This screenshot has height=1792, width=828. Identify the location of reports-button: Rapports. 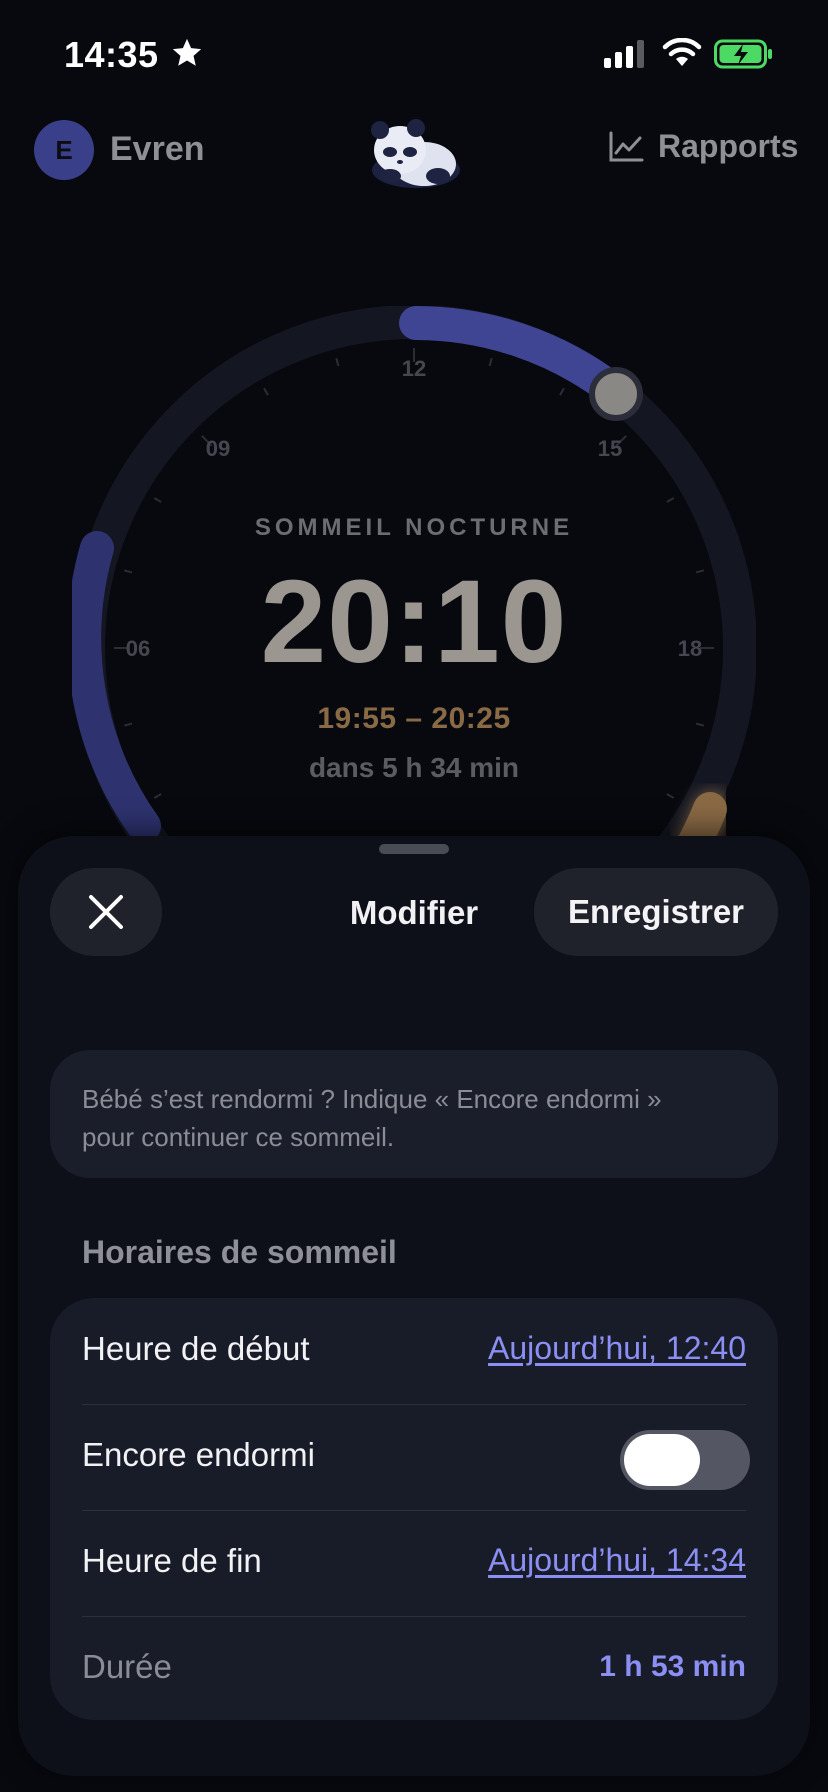
(703, 146).